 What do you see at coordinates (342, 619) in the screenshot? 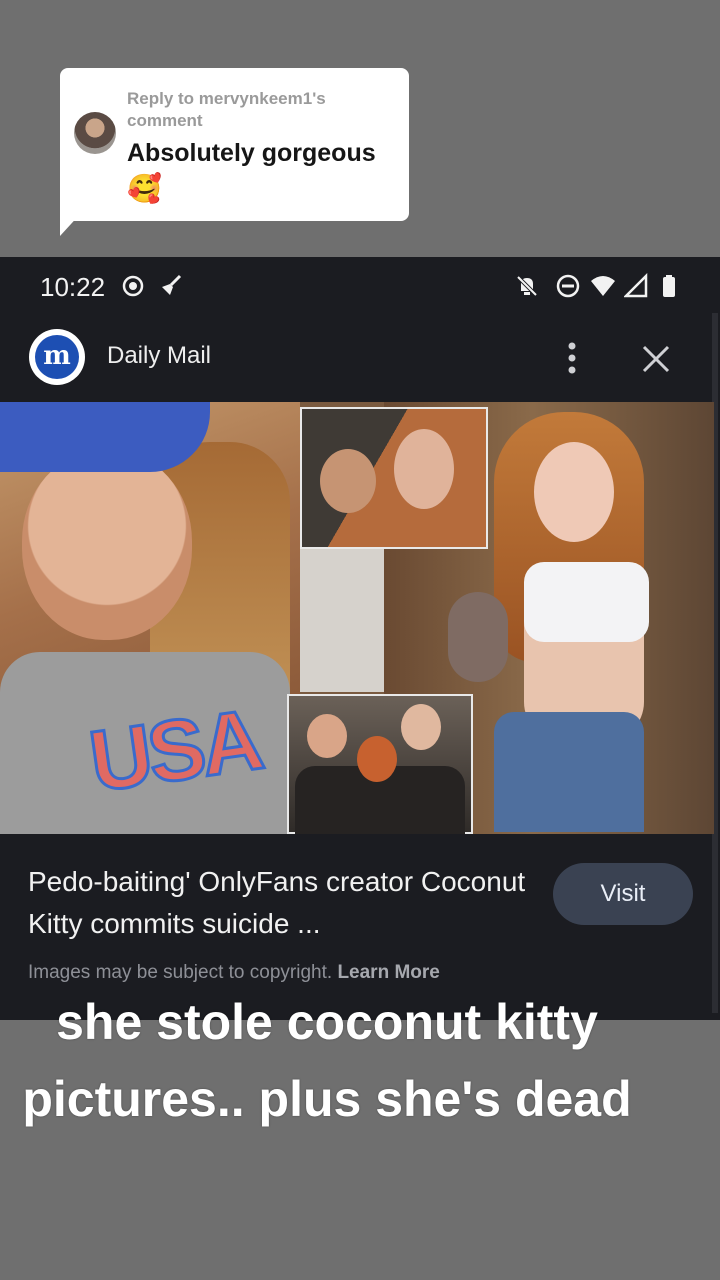
I see `collage-photo-middle` at bounding box center [342, 619].